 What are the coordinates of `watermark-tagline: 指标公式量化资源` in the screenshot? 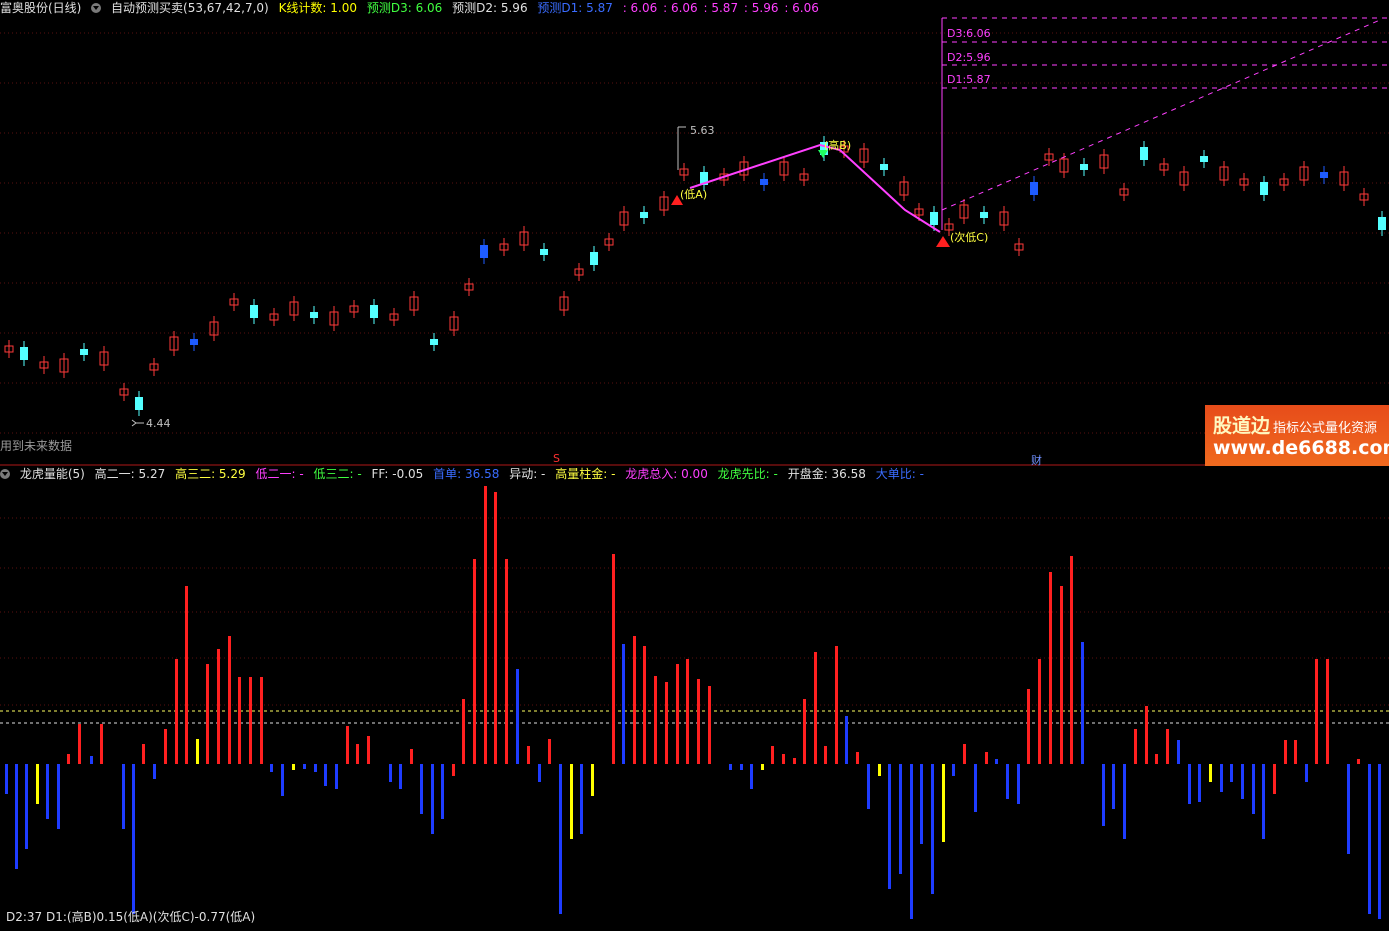 It's located at (1325, 428).